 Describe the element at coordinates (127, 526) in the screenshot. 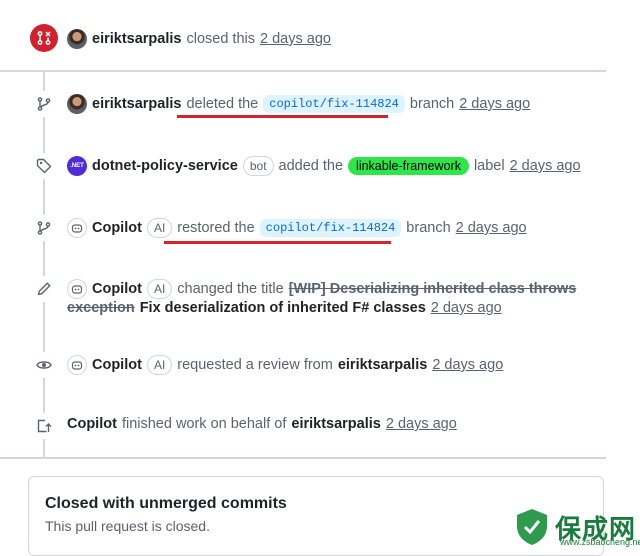

I see `status-subtitle: This pull request is closed.` at that location.